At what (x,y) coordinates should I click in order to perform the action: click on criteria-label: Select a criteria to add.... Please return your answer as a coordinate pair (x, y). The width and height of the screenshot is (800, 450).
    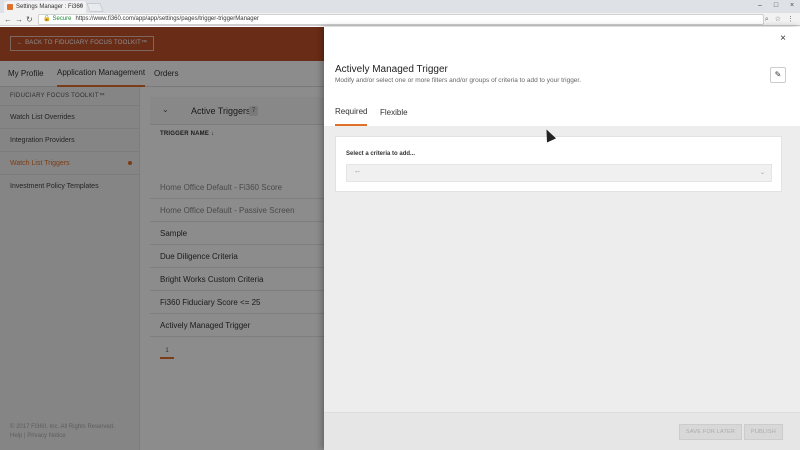
    Looking at the image, I should click on (381, 154).